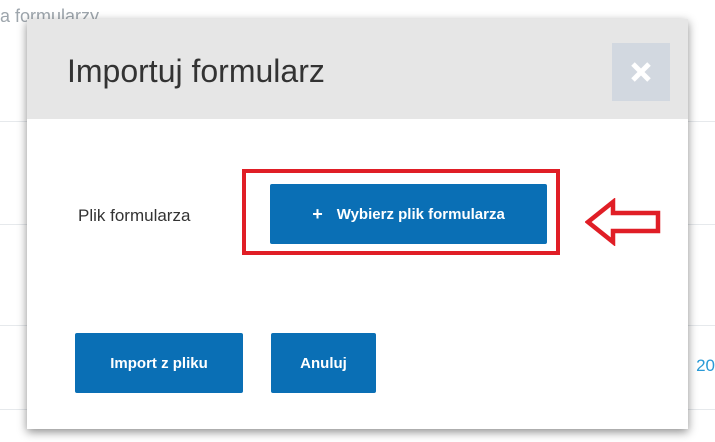 Image resolution: width=715 pixels, height=442 pixels. I want to click on import-from-file-button: Import z pliku, so click(159, 363).